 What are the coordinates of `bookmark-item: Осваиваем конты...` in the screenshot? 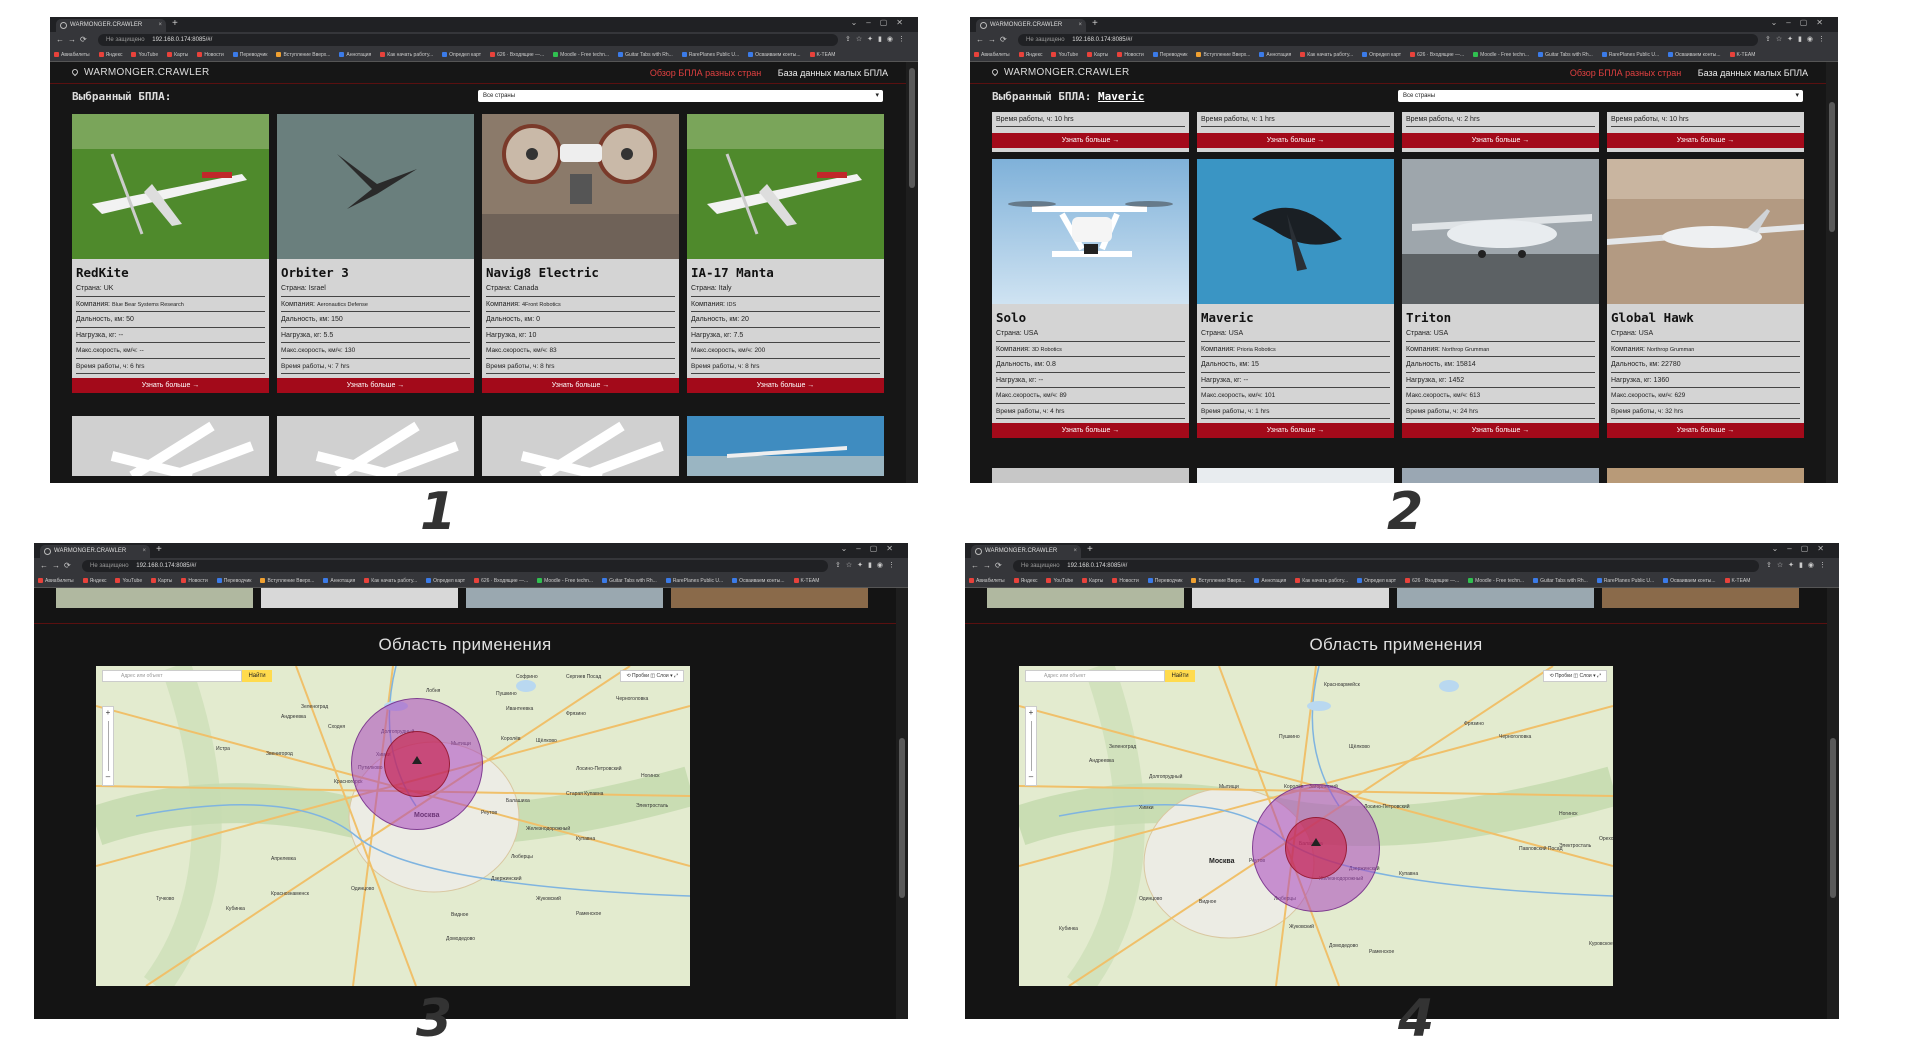 It's located at (1694, 55).